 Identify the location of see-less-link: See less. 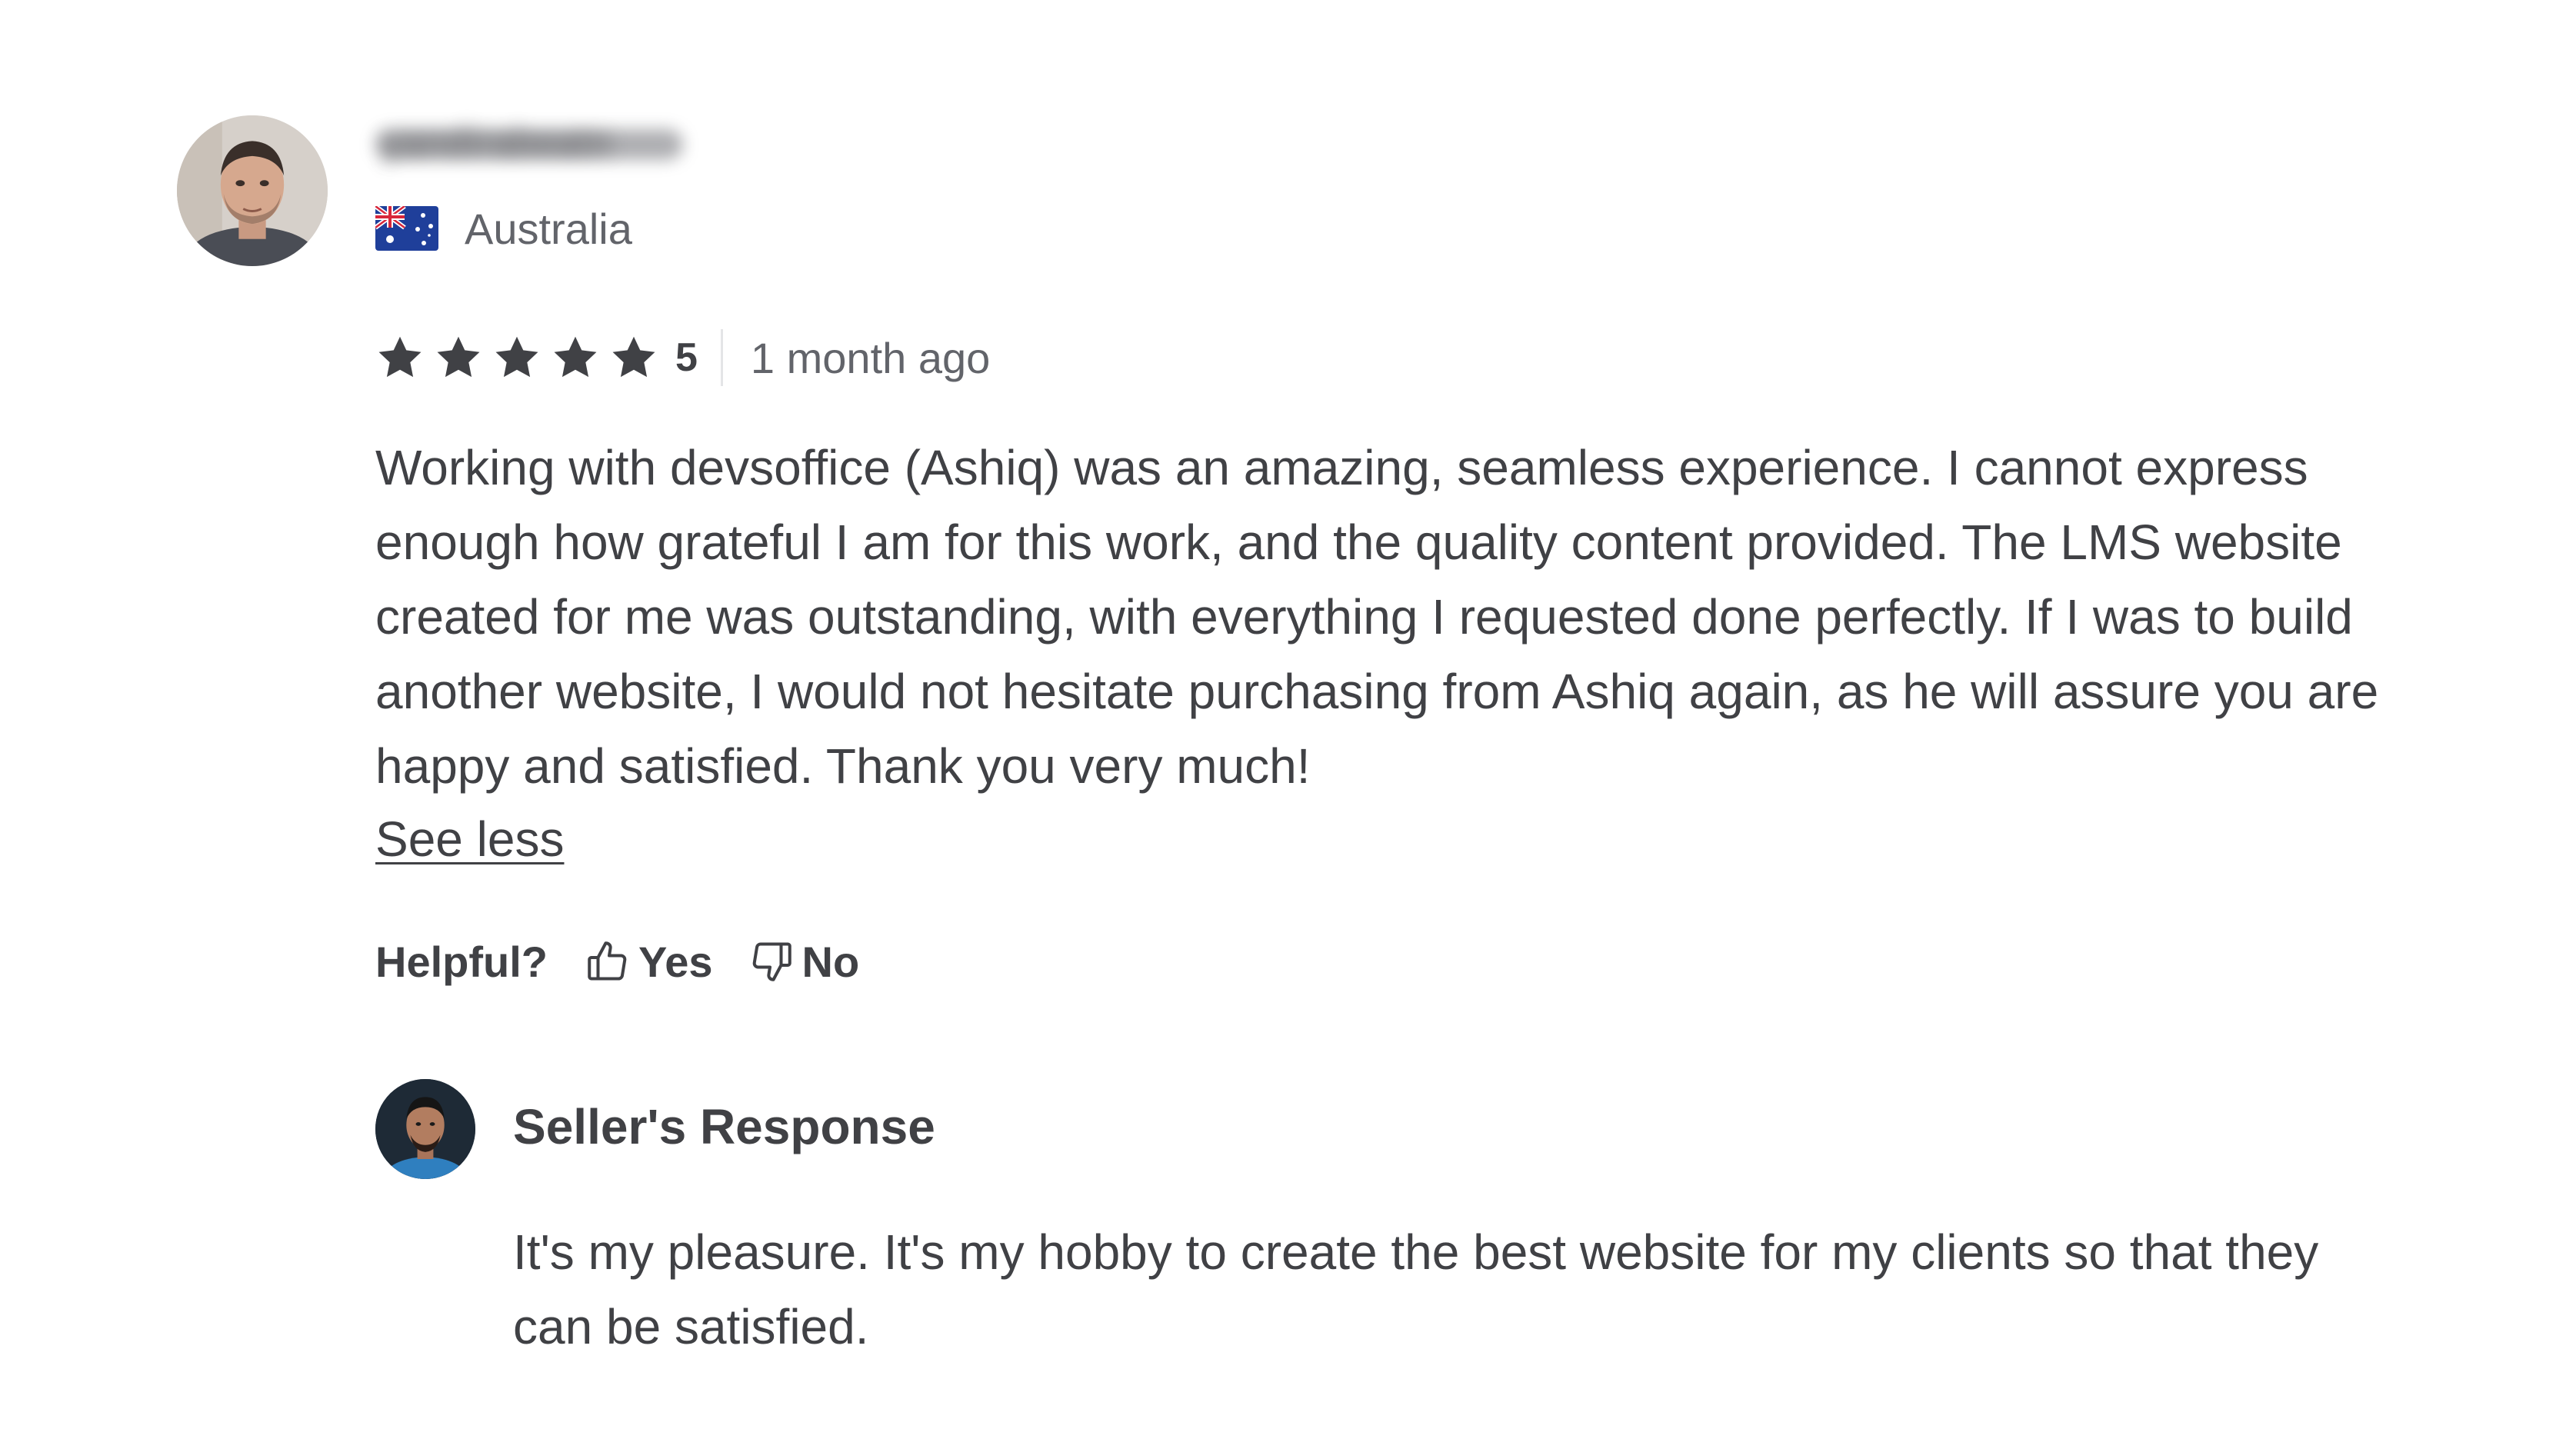
(469, 839).